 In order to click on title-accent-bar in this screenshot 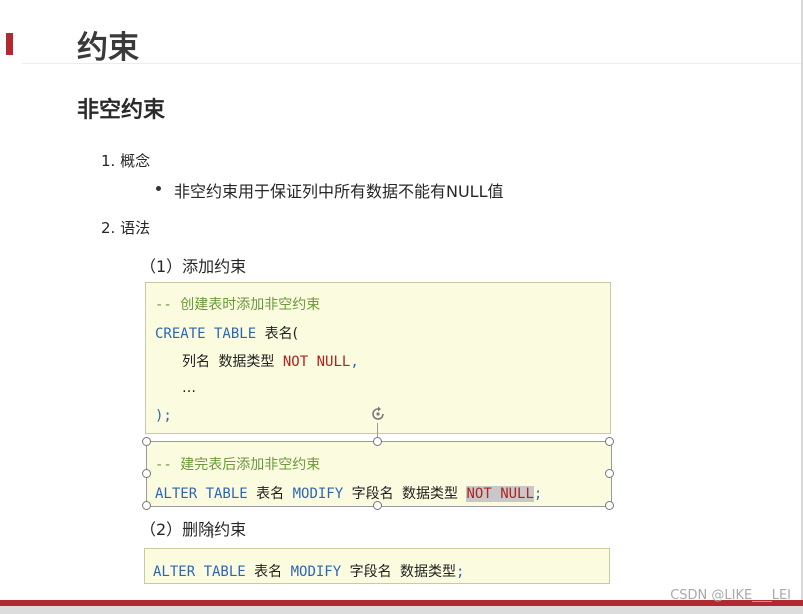, I will do `click(9, 44)`.